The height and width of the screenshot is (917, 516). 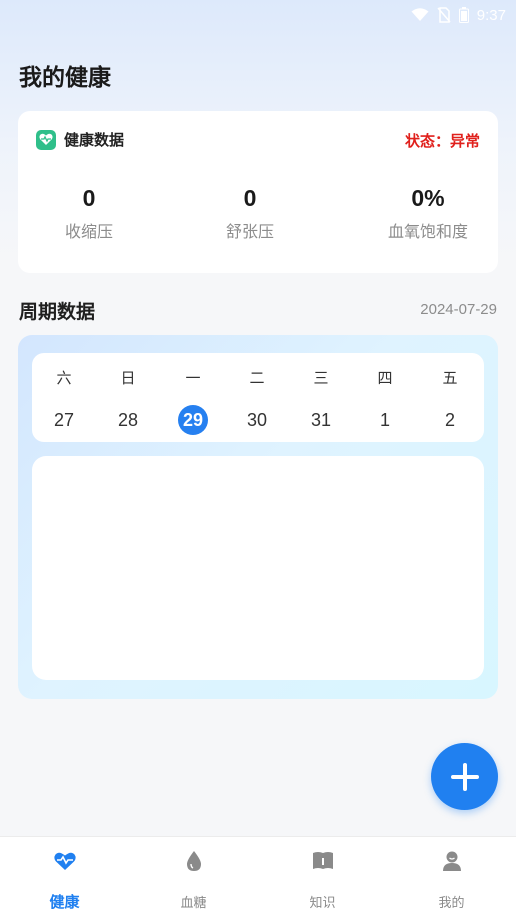 I want to click on stat-diastolic: 0 舒张压, so click(x=250, y=213).